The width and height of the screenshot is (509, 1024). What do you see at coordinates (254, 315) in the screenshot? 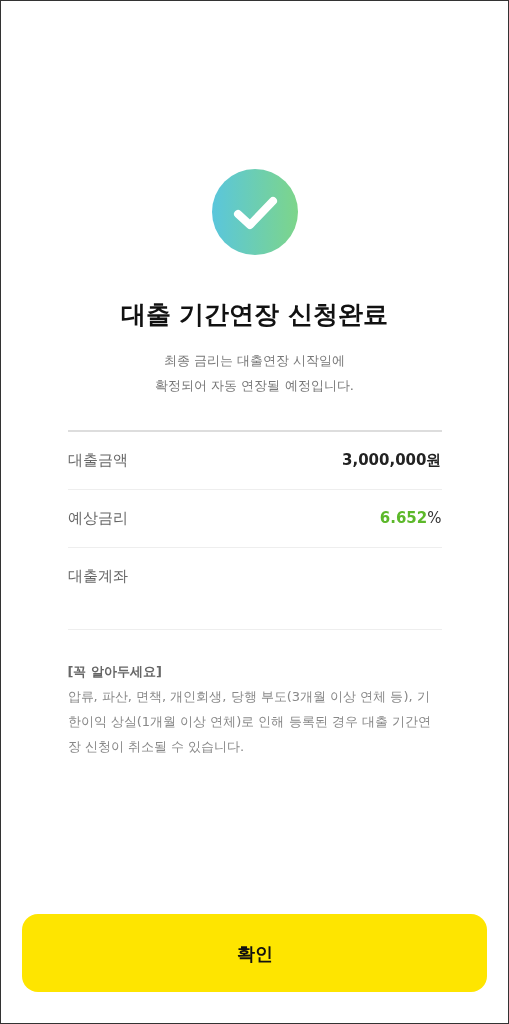
I see `page-title: 대출 기간연장 신청완료` at bounding box center [254, 315].